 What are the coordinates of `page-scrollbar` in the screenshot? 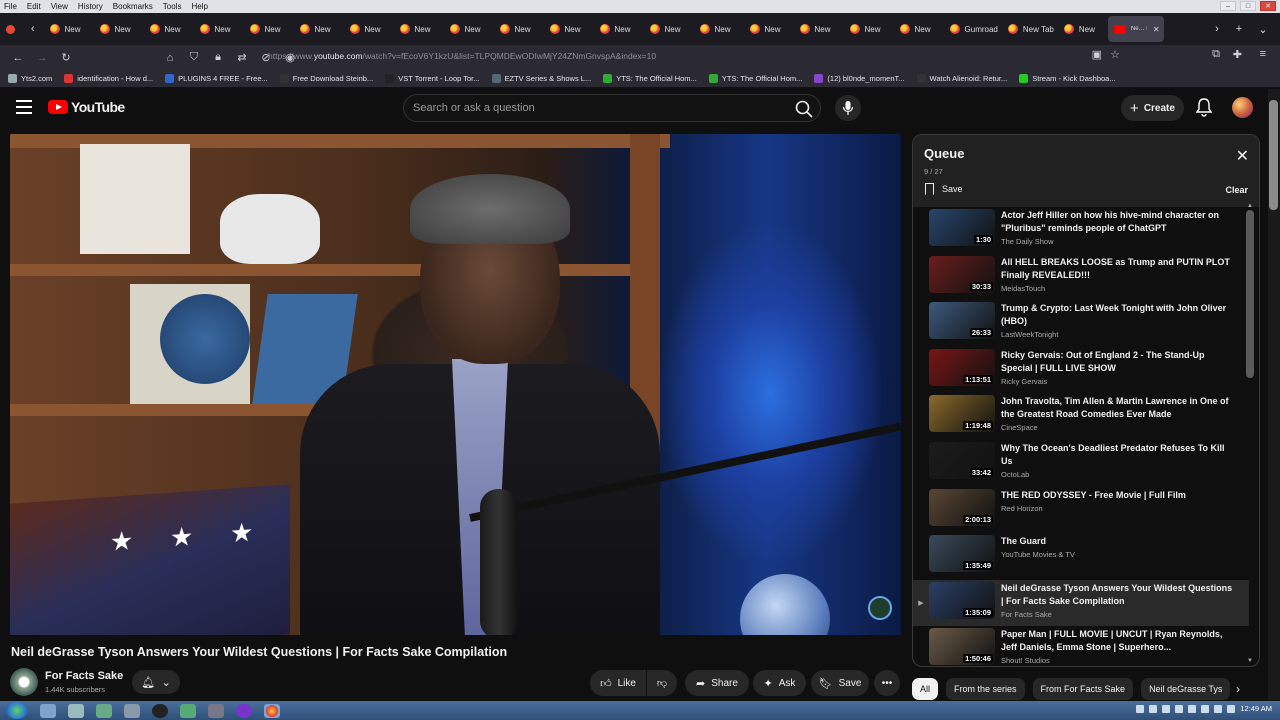 It's located at (1273, 155).